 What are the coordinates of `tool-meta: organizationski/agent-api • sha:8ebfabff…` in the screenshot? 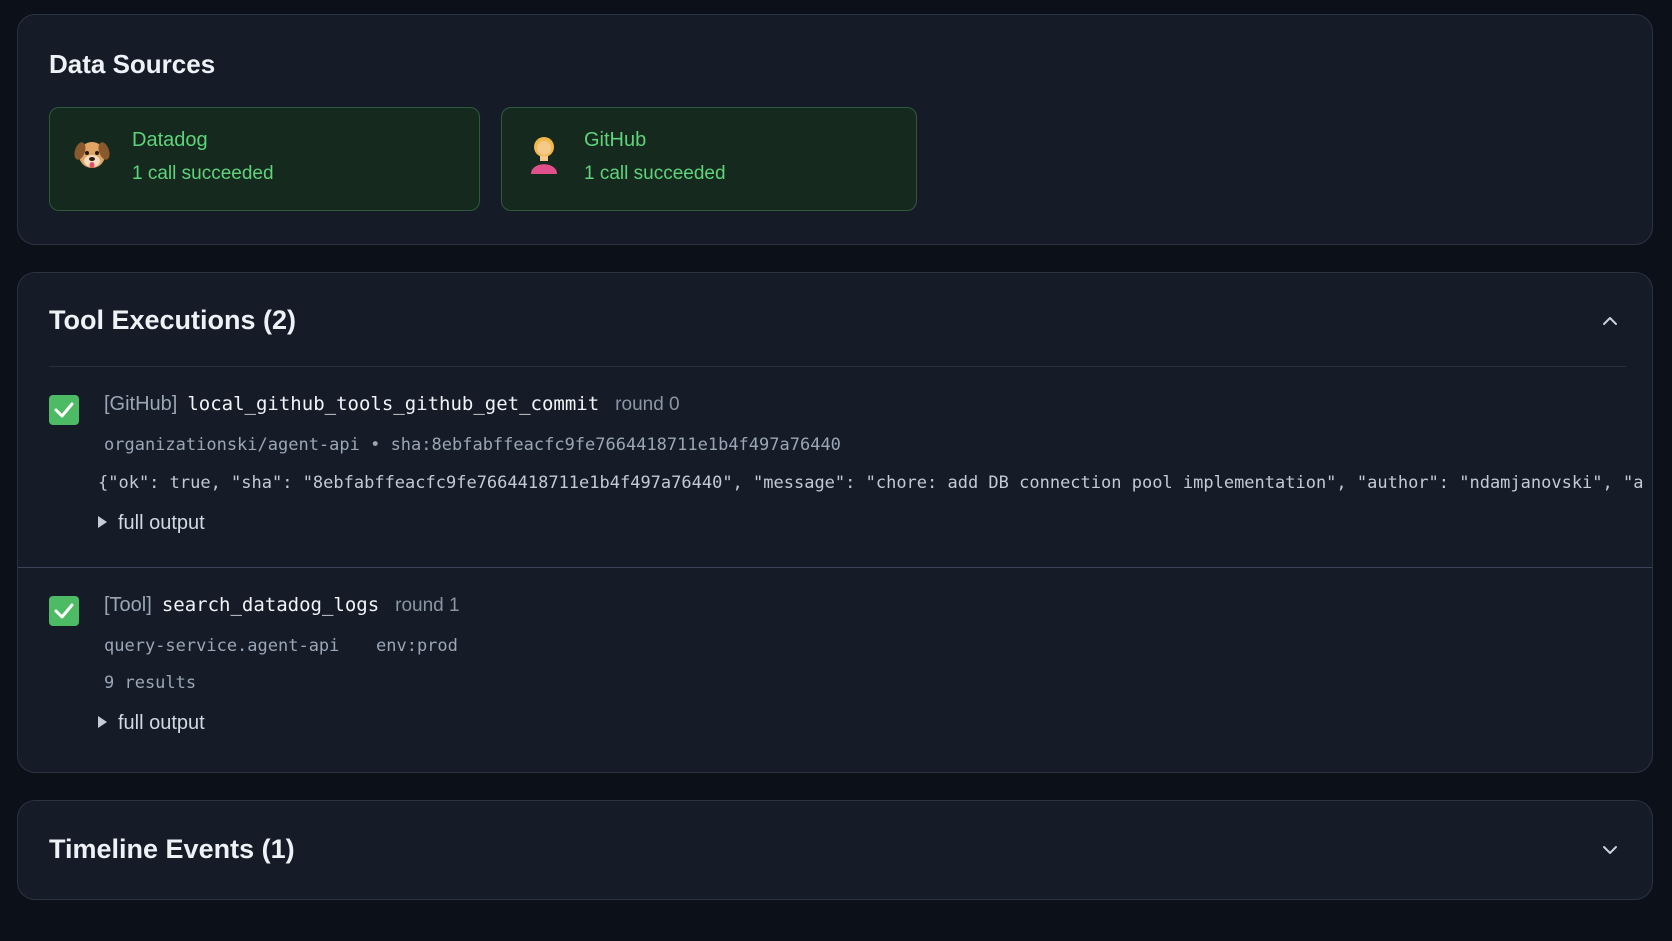 It's located at (472, 445).